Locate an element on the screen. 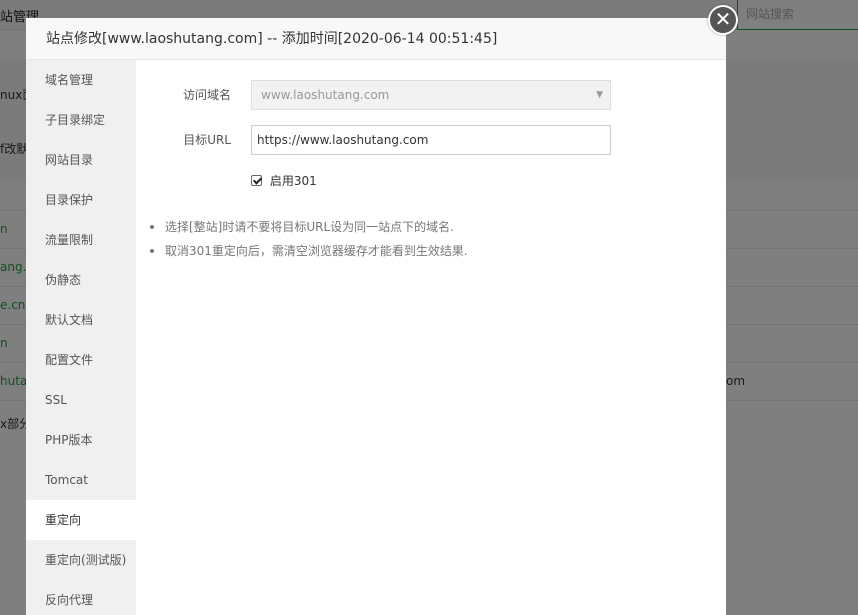 This screenshot has height=615, width=858. domain-select-value: www.laoshutang.com is located at coordinates (325, 95).